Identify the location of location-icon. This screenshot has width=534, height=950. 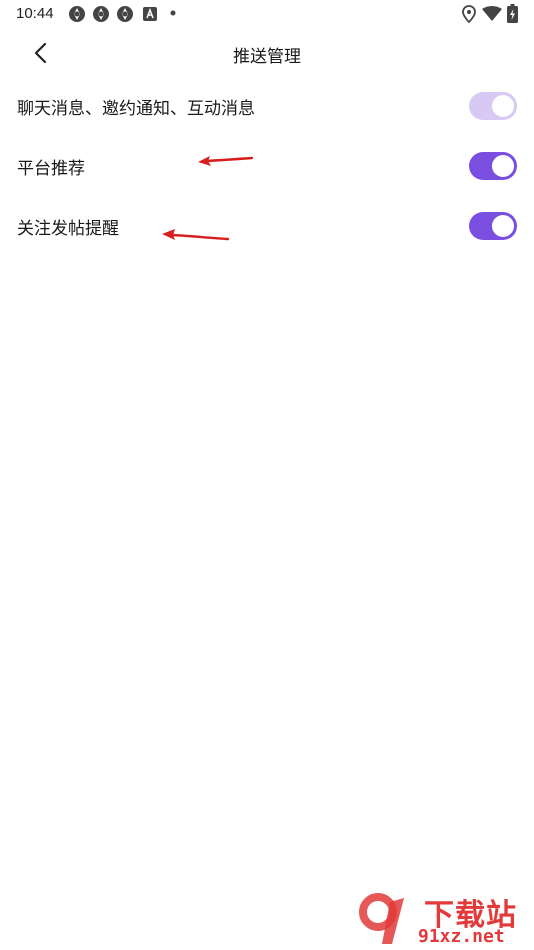
(469, 14).